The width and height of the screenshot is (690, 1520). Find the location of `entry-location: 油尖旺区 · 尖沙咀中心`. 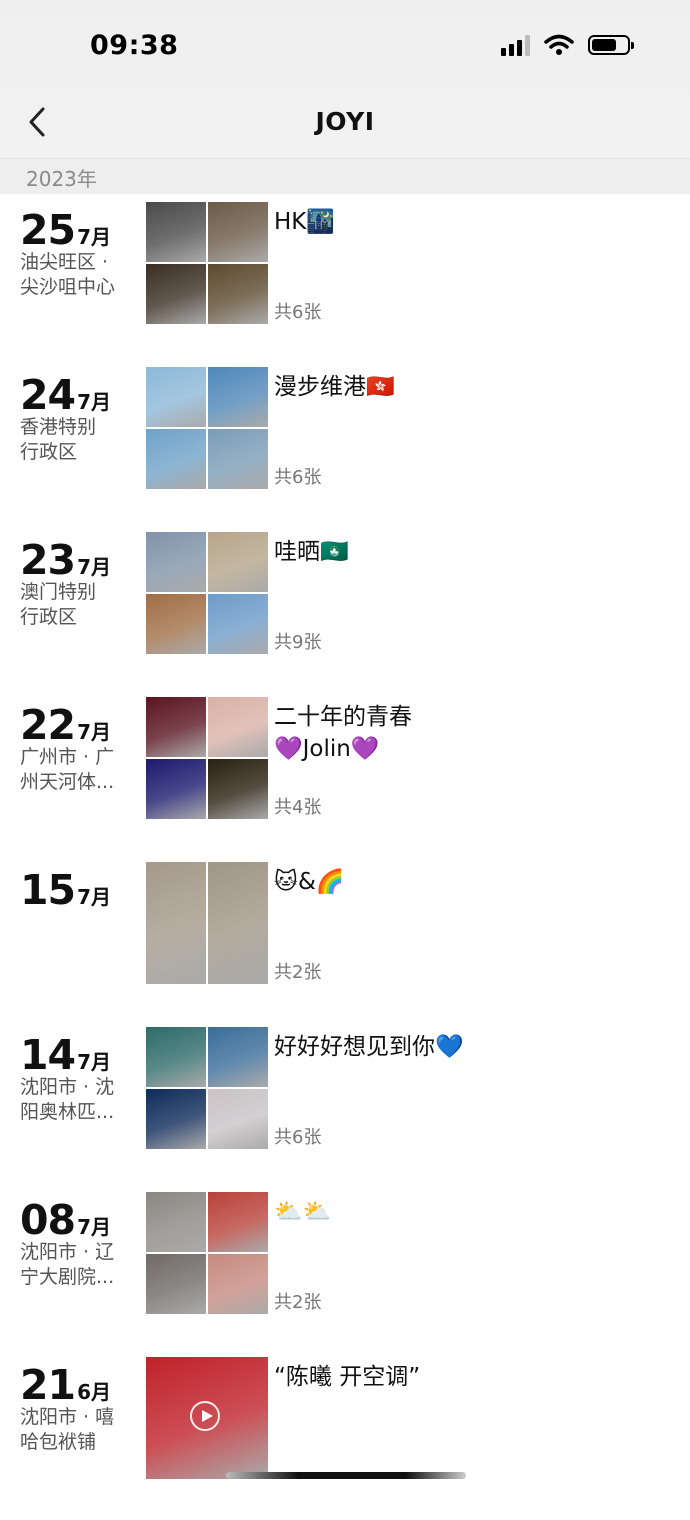

entry-location: 油尖旺区 · 尖沙咀中心 is located at coordinates (76, 275).